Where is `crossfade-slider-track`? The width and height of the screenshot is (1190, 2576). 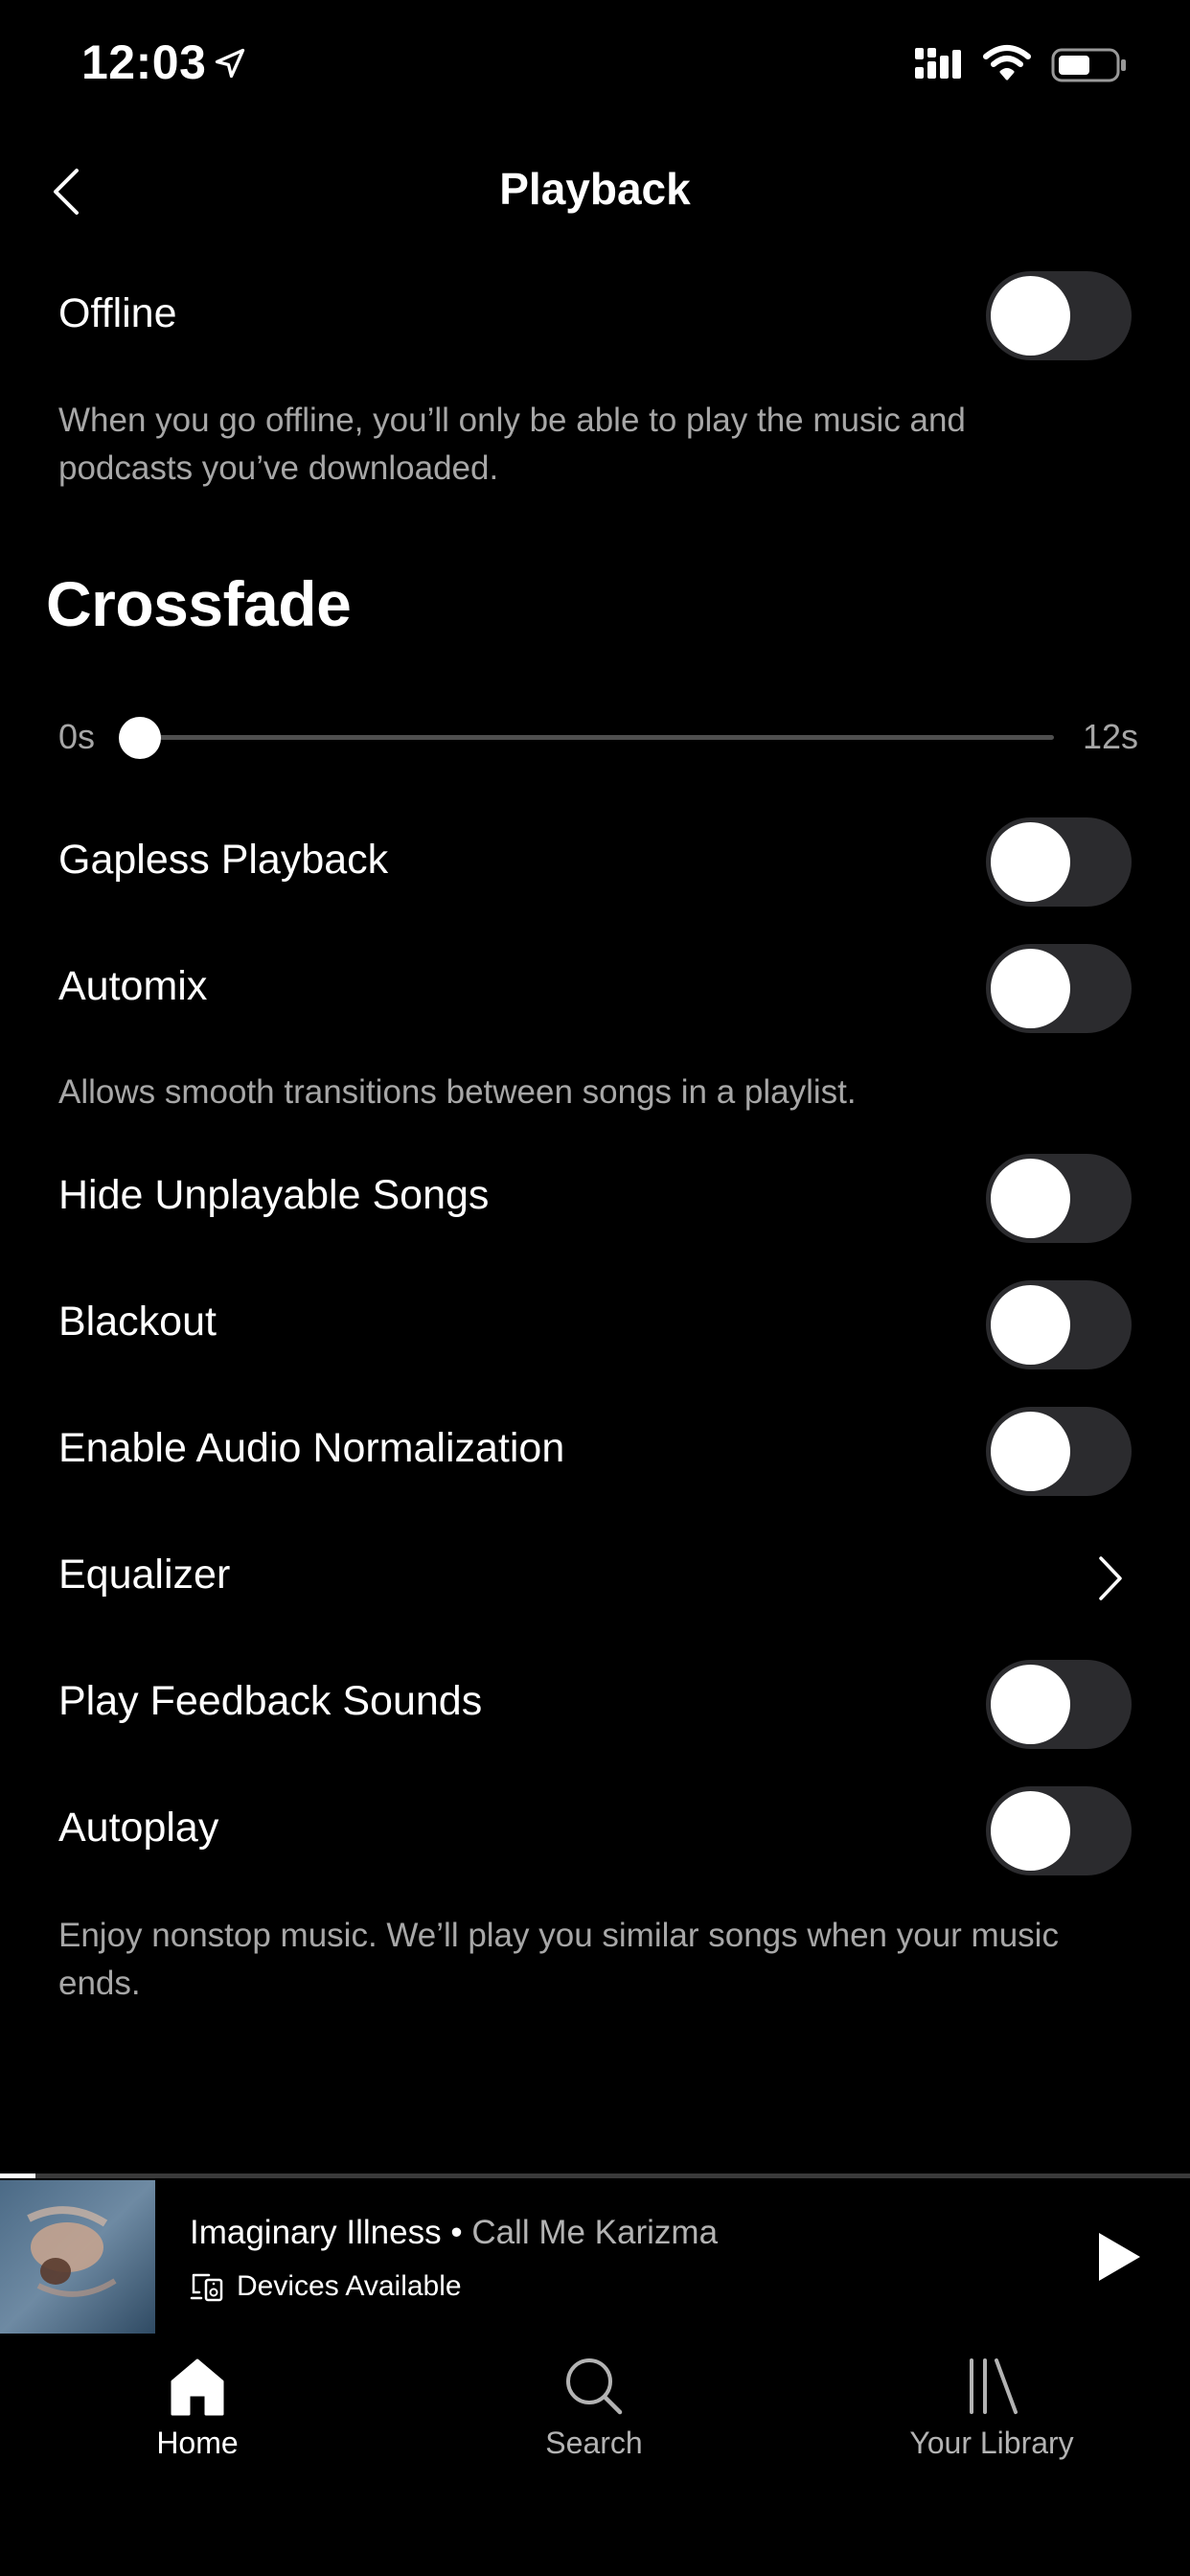 crossfade-slider-track is located at coordinates (596, 737).